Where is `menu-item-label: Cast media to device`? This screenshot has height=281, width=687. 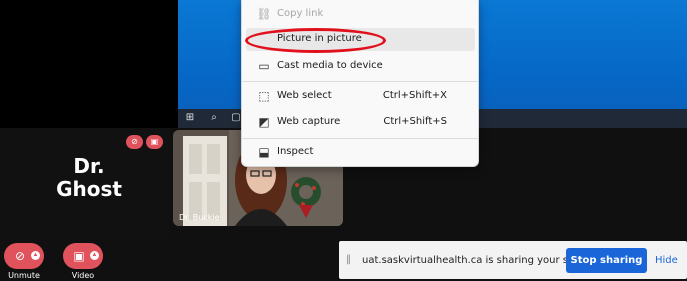 menu-item-label: Cast media to device is located at coordinates (330, 65).